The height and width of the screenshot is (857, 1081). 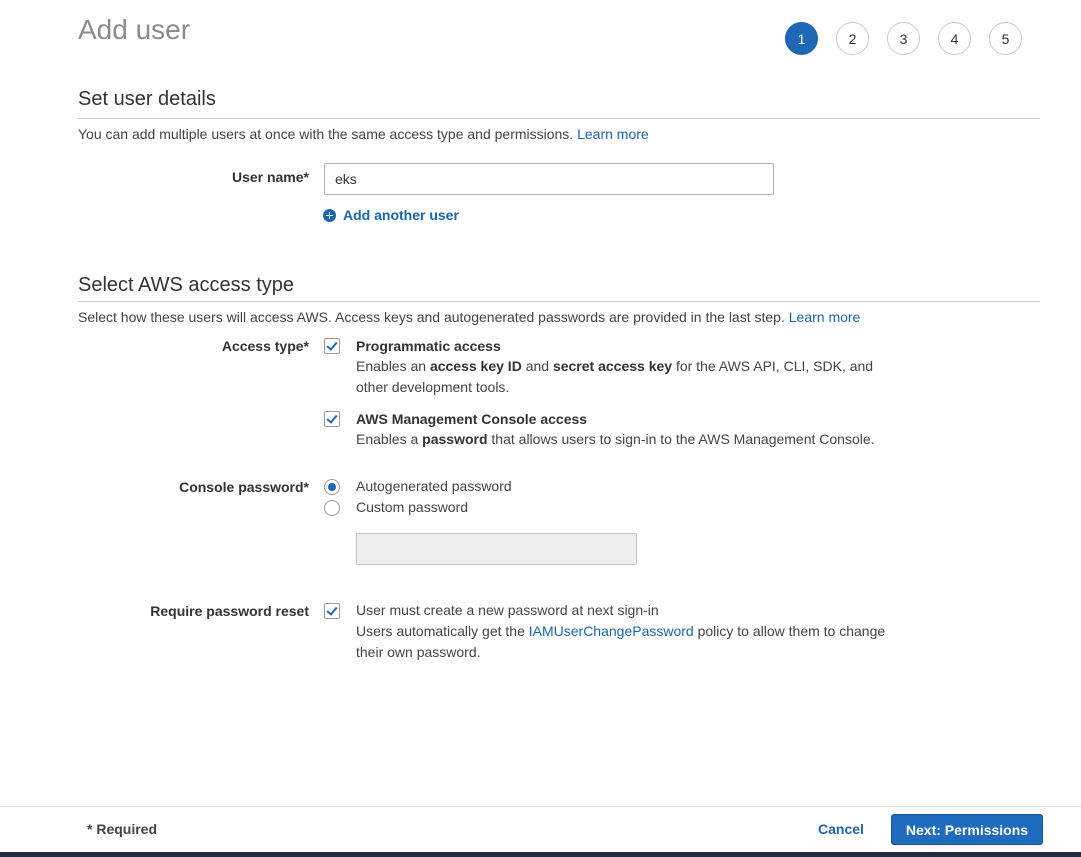 I want to click on console-access-checkbox, so click(x=332, y=419).